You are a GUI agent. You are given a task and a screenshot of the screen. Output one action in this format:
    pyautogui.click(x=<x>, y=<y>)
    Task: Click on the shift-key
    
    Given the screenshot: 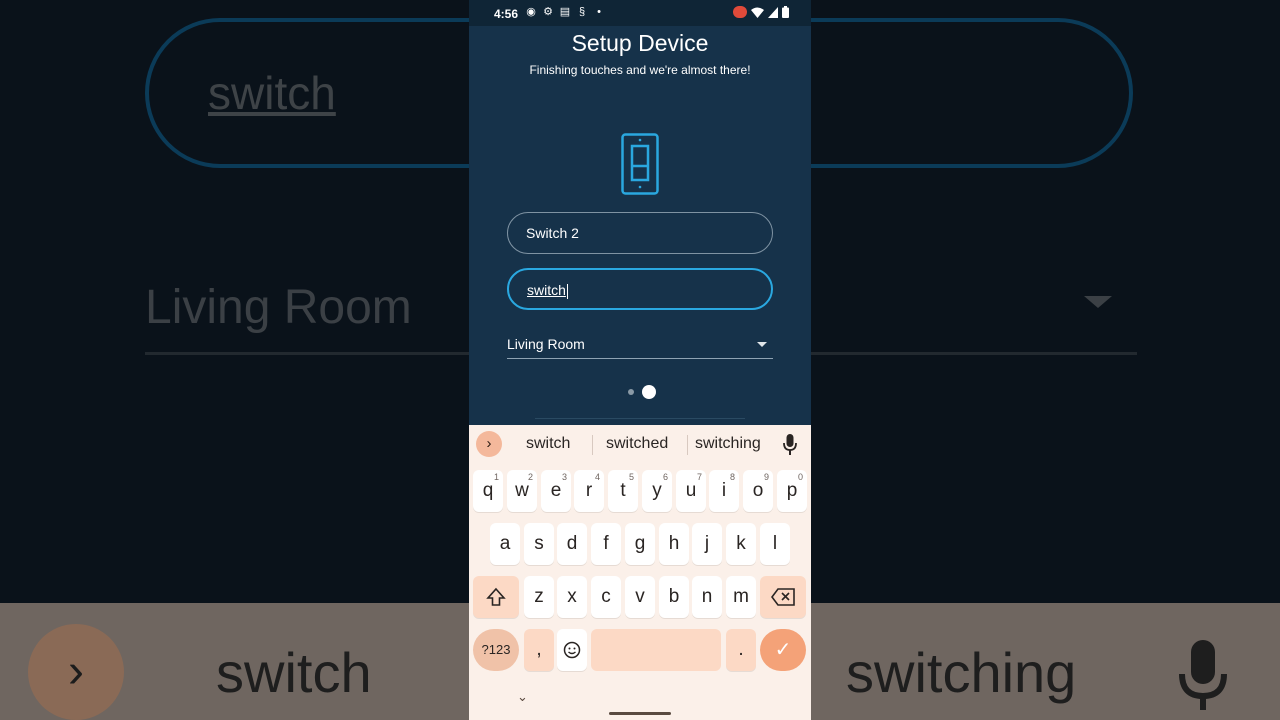 What is the action you would take?
    pyautogui.click(x=496, y=597)
    